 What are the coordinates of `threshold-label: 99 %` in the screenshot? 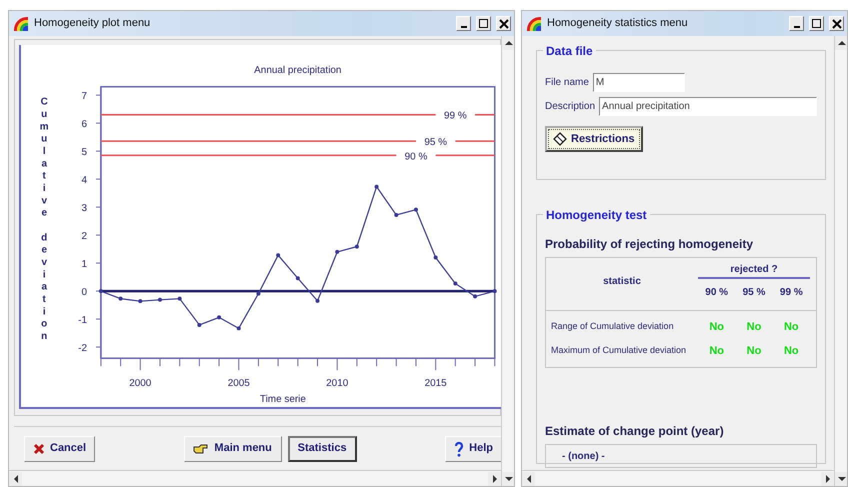 It's located at (455, 116).